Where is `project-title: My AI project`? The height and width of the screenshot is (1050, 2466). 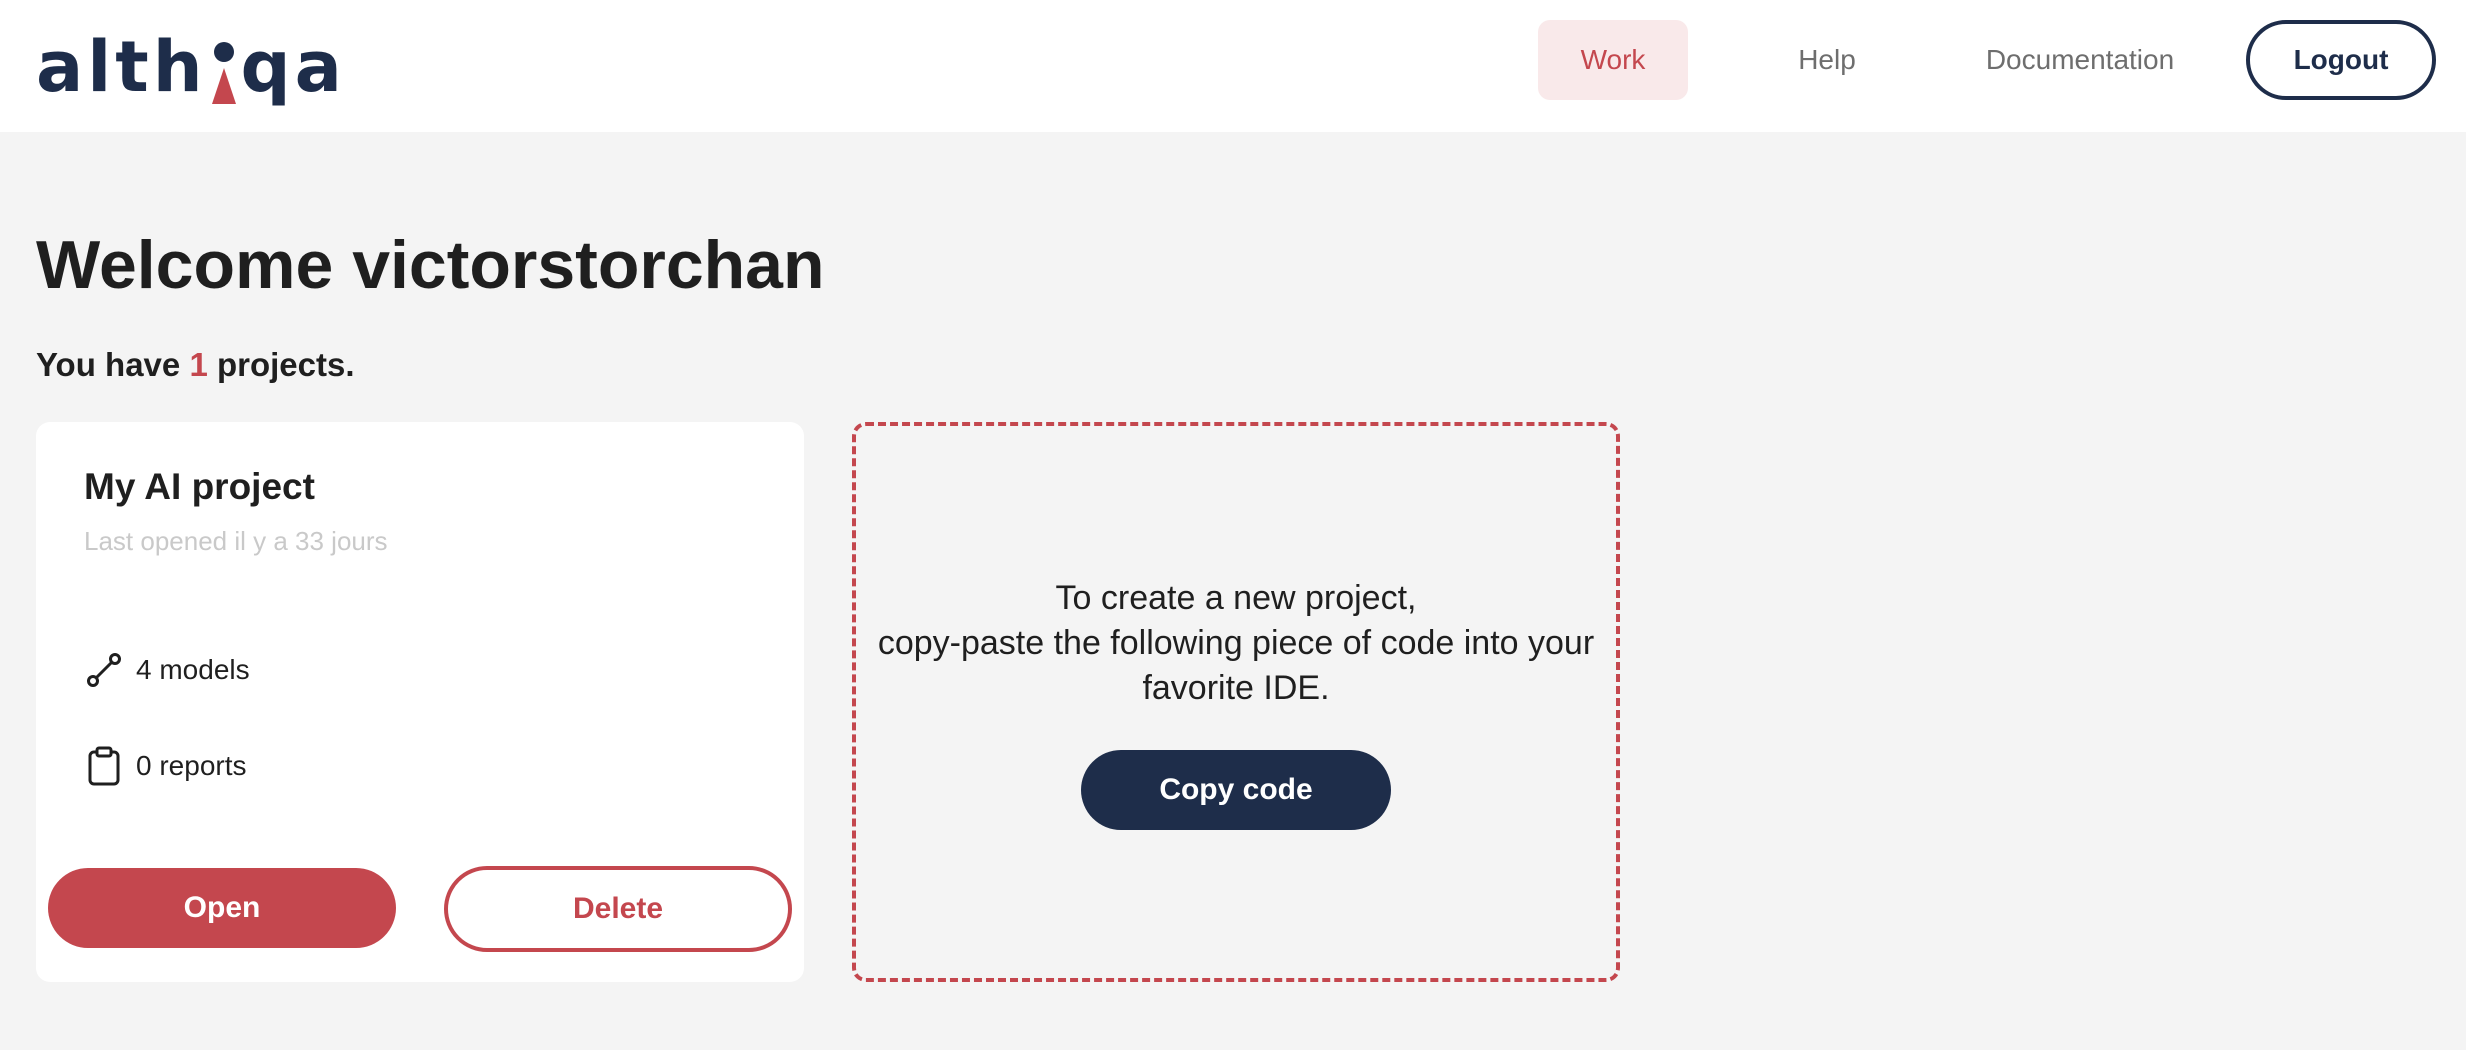
project-title: My AI project is located at coordinates (199, 486).